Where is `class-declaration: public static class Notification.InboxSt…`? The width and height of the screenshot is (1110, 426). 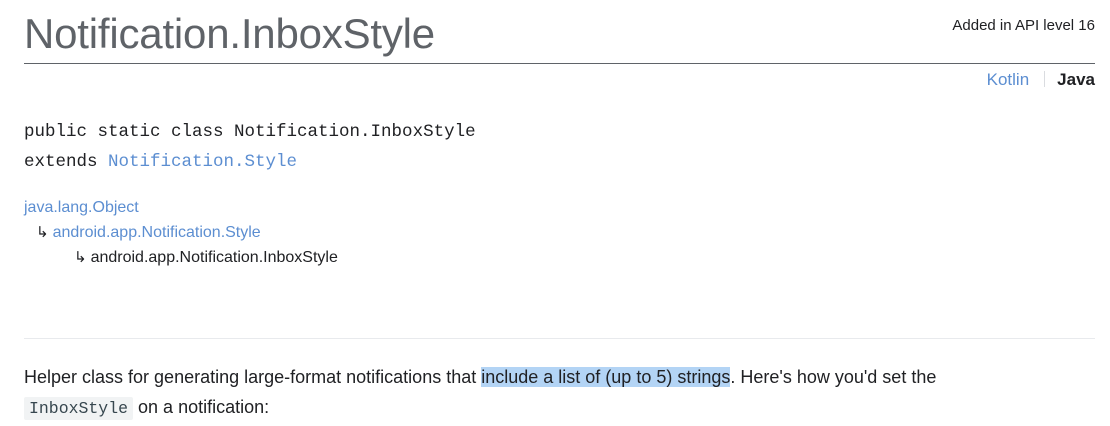 class-declaration: public static class Notification.InboxSt… is located at coordinates (250, 132).